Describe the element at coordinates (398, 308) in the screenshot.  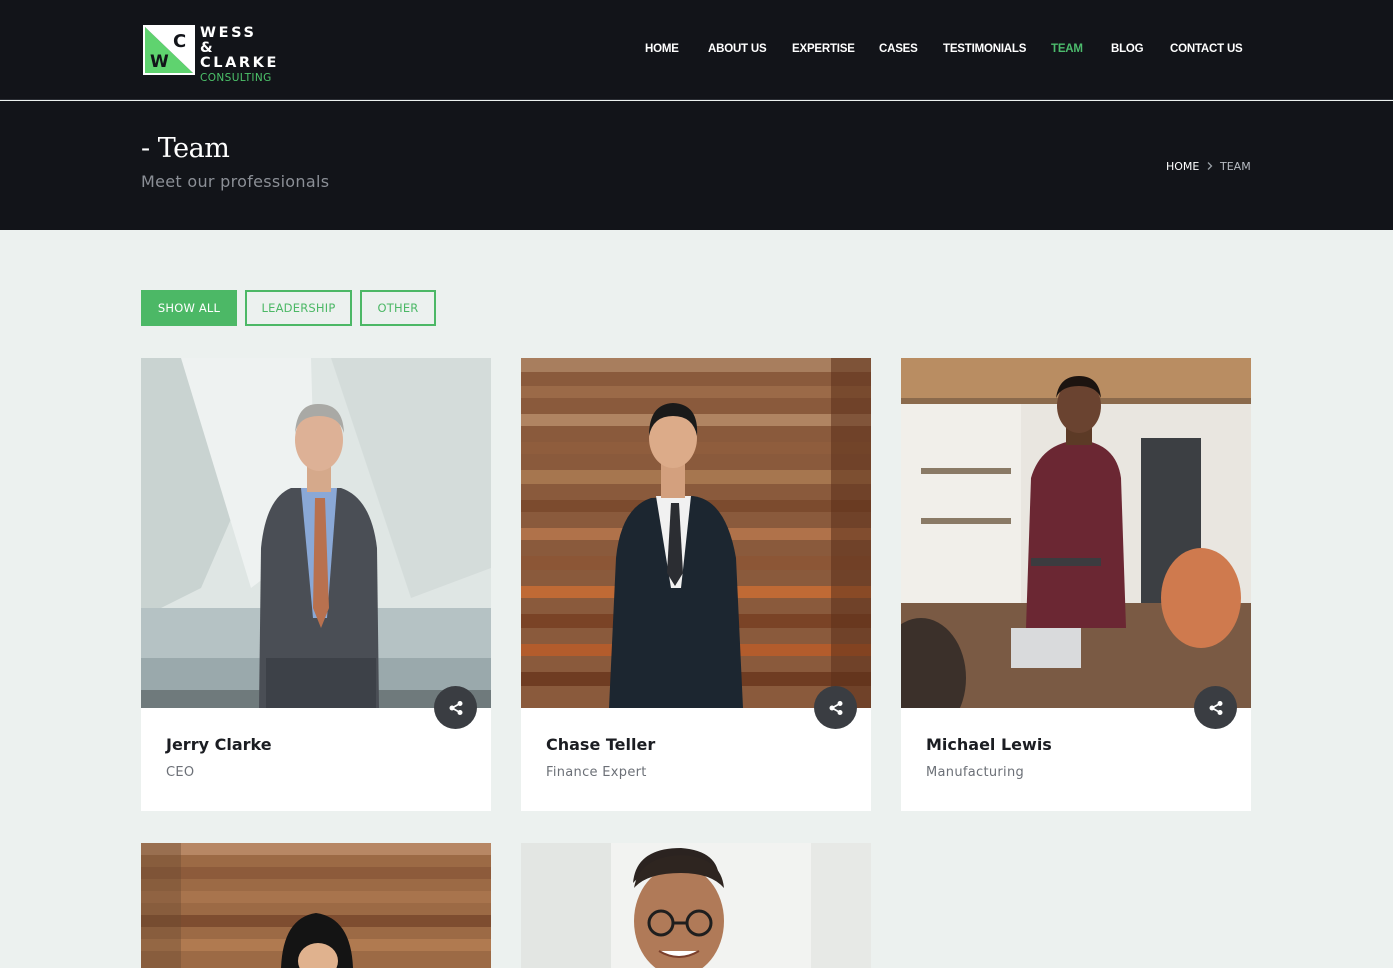
I see `filter-other: OTHER` at that location.